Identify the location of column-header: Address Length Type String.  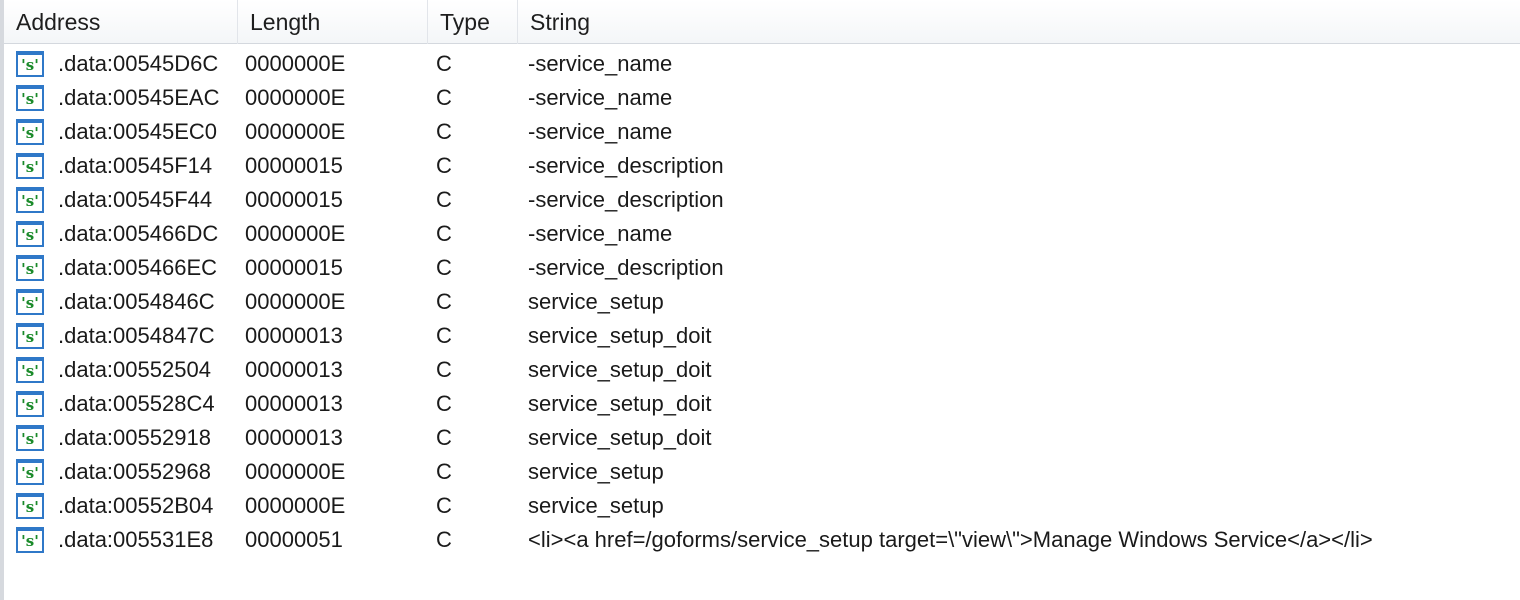
(762, 22).